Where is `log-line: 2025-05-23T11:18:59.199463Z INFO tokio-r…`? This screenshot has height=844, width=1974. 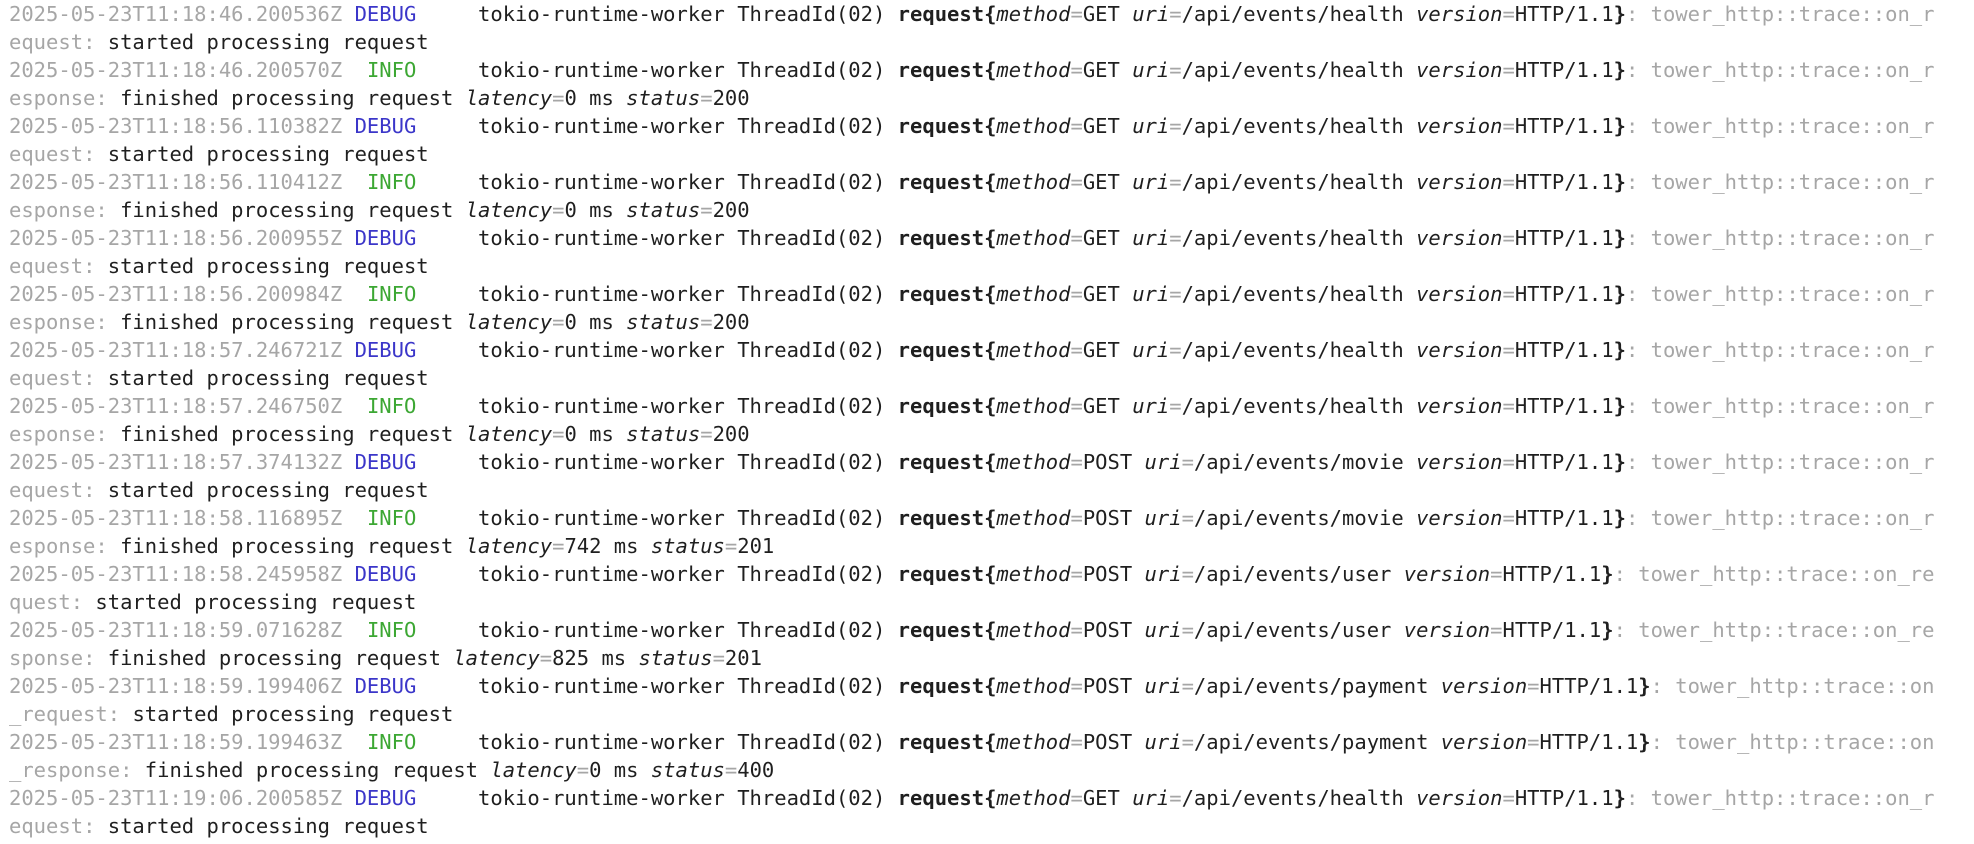 log-line: 2025-05-23T11:18:59.199463Z INFO tokio-r… is located at coordinates (972, 742).